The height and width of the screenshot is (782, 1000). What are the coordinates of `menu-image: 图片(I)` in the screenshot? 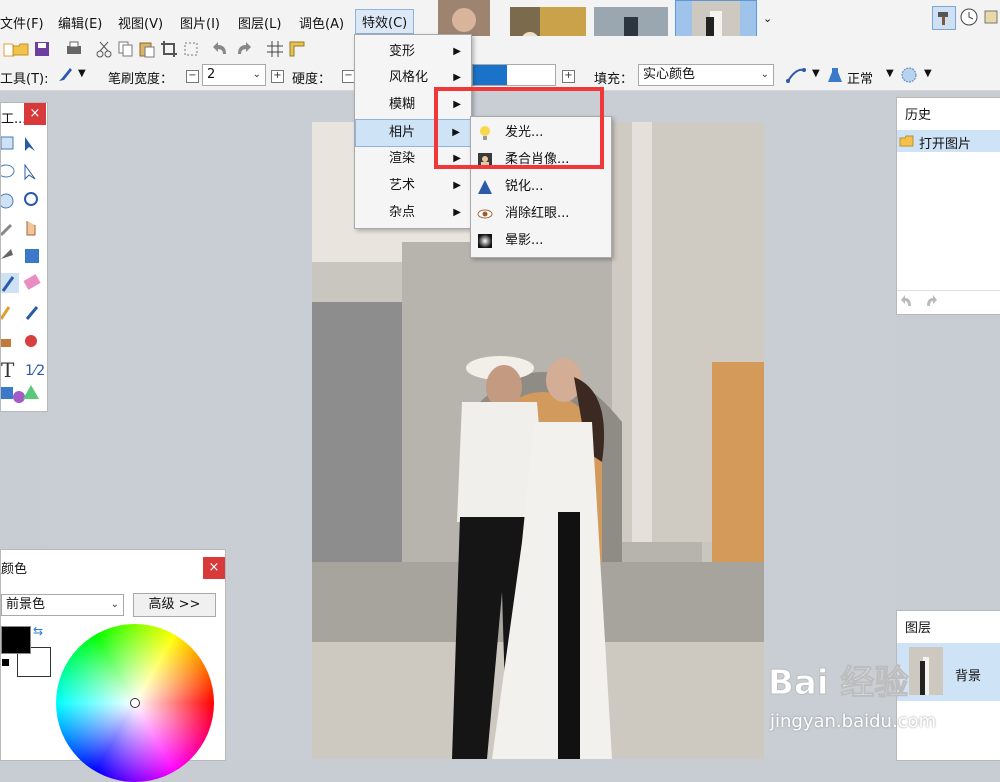 It's located at (200, 22).